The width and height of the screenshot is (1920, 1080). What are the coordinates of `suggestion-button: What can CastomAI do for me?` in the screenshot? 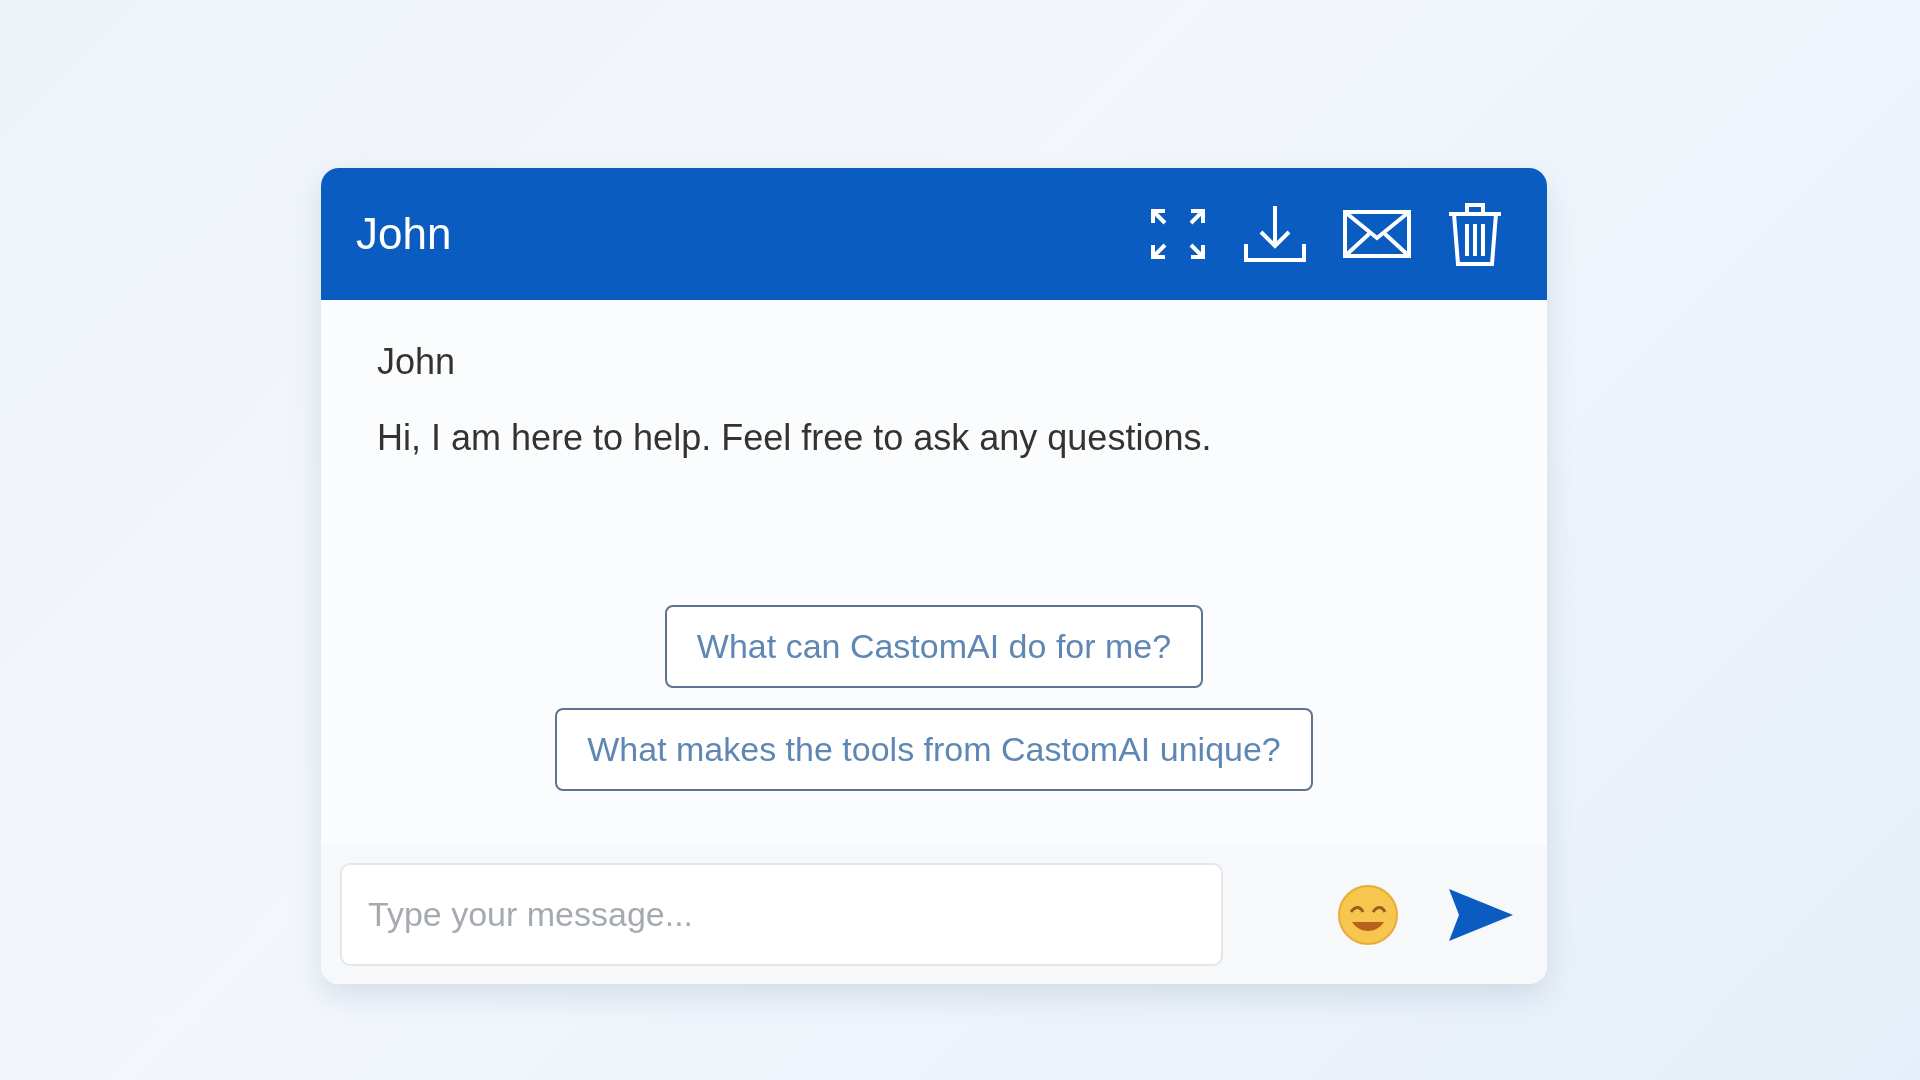 It's located at (934, 646).